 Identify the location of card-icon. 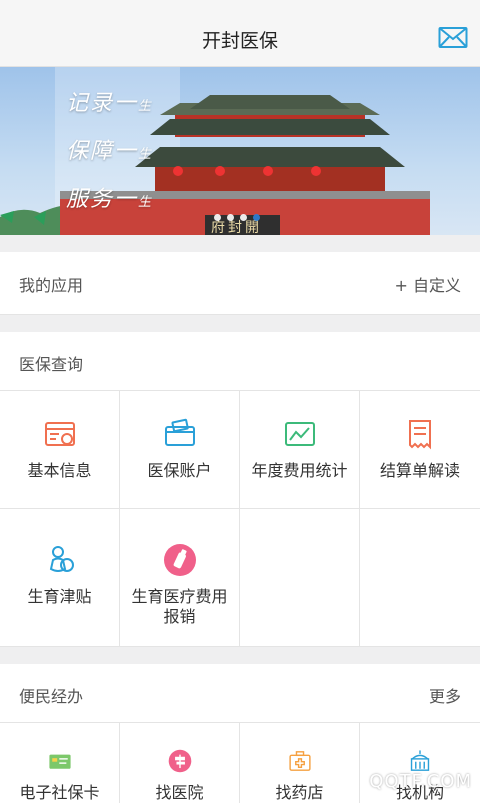
(59, 761).